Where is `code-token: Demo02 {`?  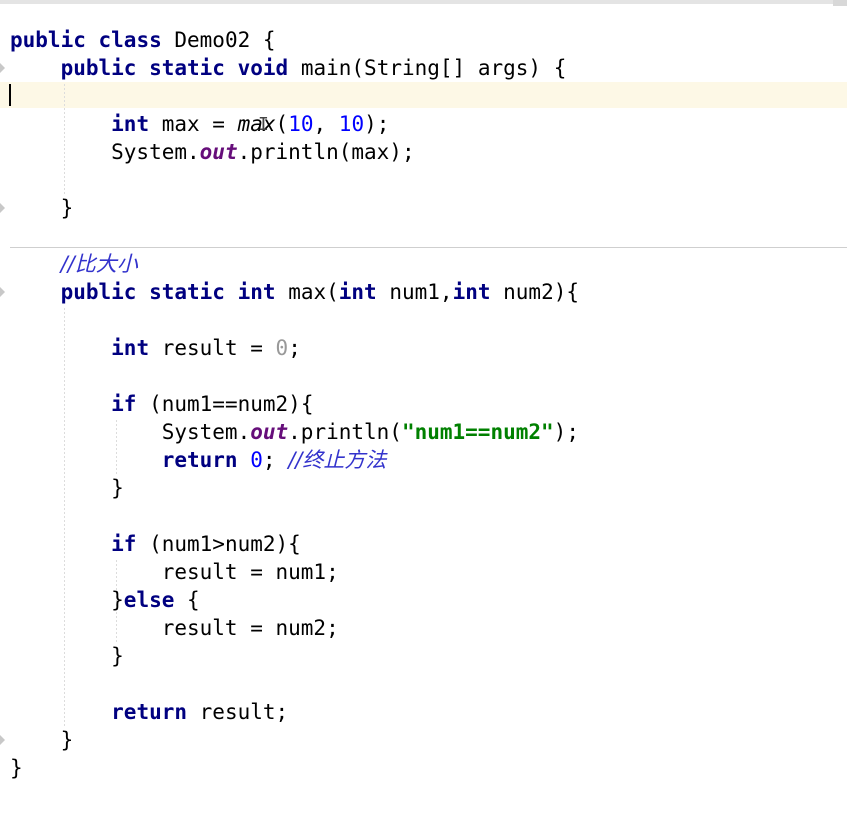 code-token: Demo02 { is located at coordinates (218, 40).